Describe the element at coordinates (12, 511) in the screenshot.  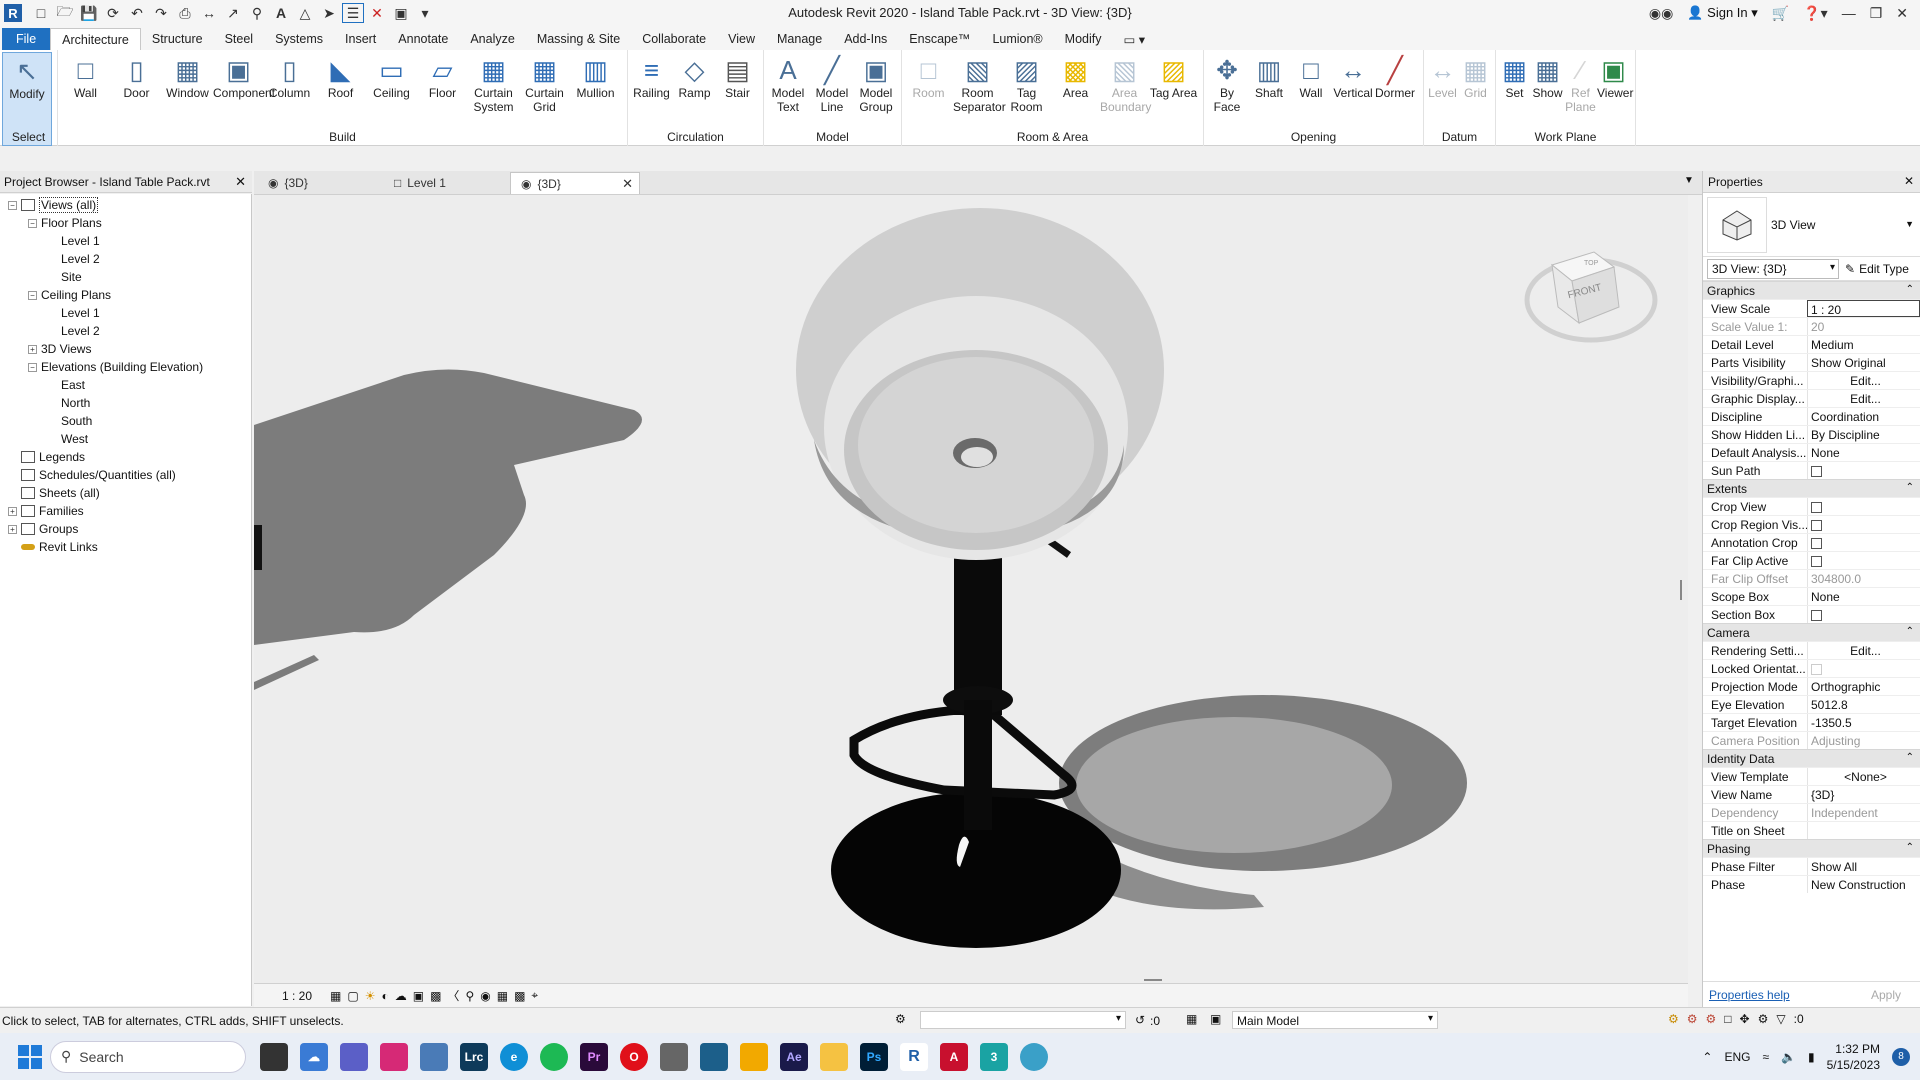
I see `expand-icon: +` at that location.